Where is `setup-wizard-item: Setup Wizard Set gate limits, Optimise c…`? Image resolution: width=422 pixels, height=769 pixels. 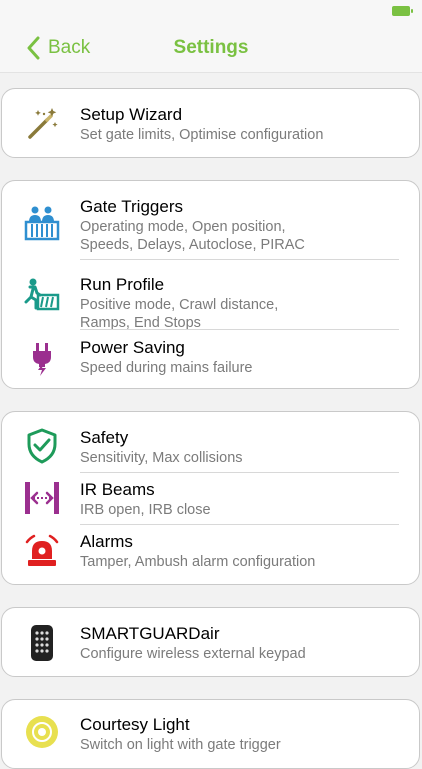
setup-wizard-item: Setup Wizard Set gate limits, Optimise c… is located at coordinates (210, 123).